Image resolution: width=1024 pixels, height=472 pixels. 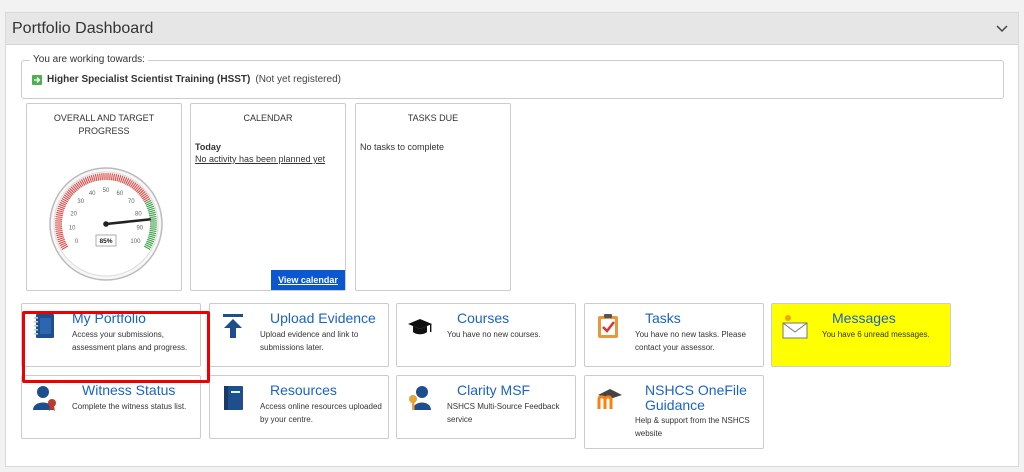 I want to click on programme-status: (Not yet registered), so click(x=298, y=79).